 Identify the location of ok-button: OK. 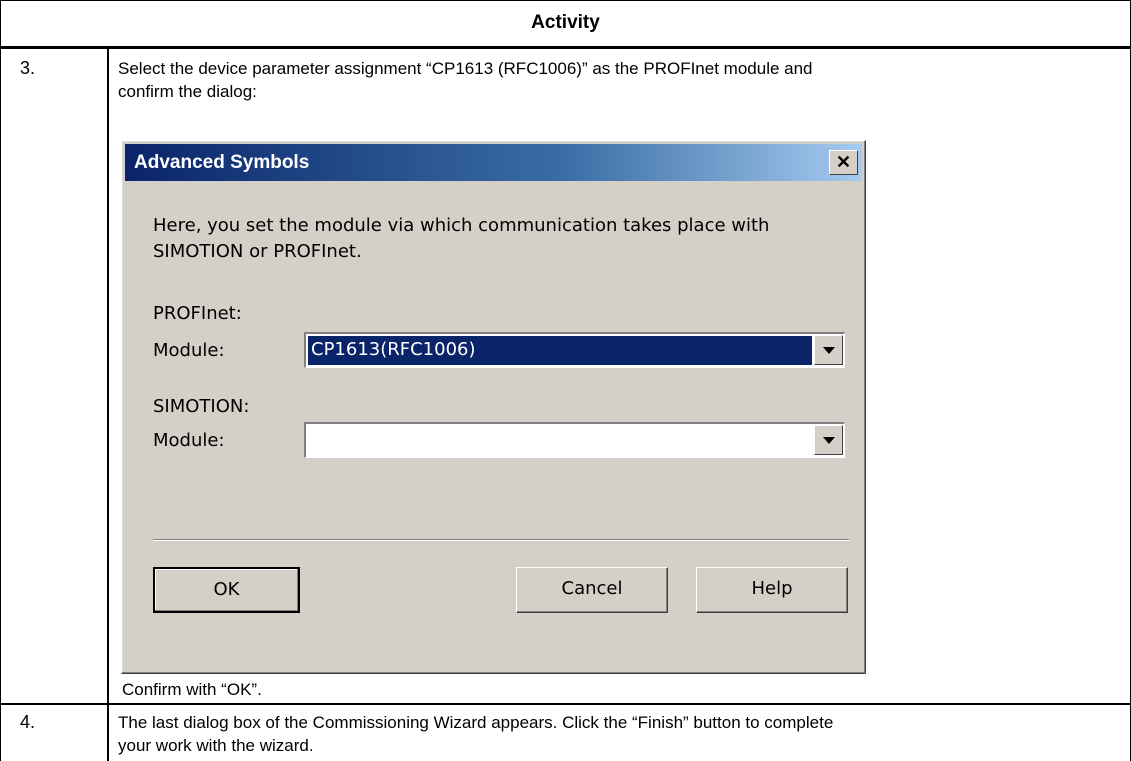
(226, 590).